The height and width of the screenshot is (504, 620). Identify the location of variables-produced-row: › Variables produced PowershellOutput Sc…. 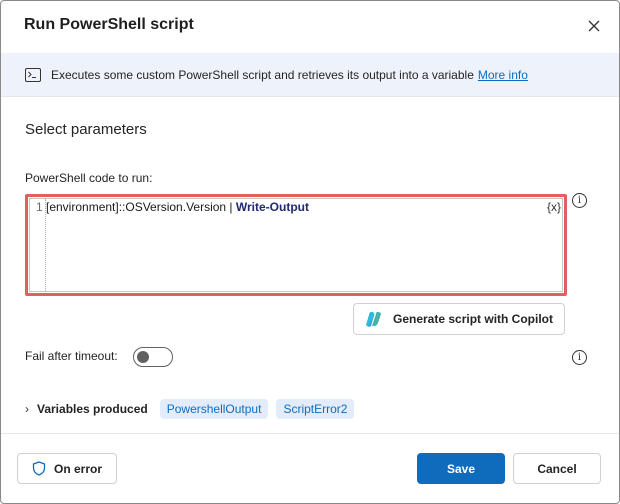
(193, 409).